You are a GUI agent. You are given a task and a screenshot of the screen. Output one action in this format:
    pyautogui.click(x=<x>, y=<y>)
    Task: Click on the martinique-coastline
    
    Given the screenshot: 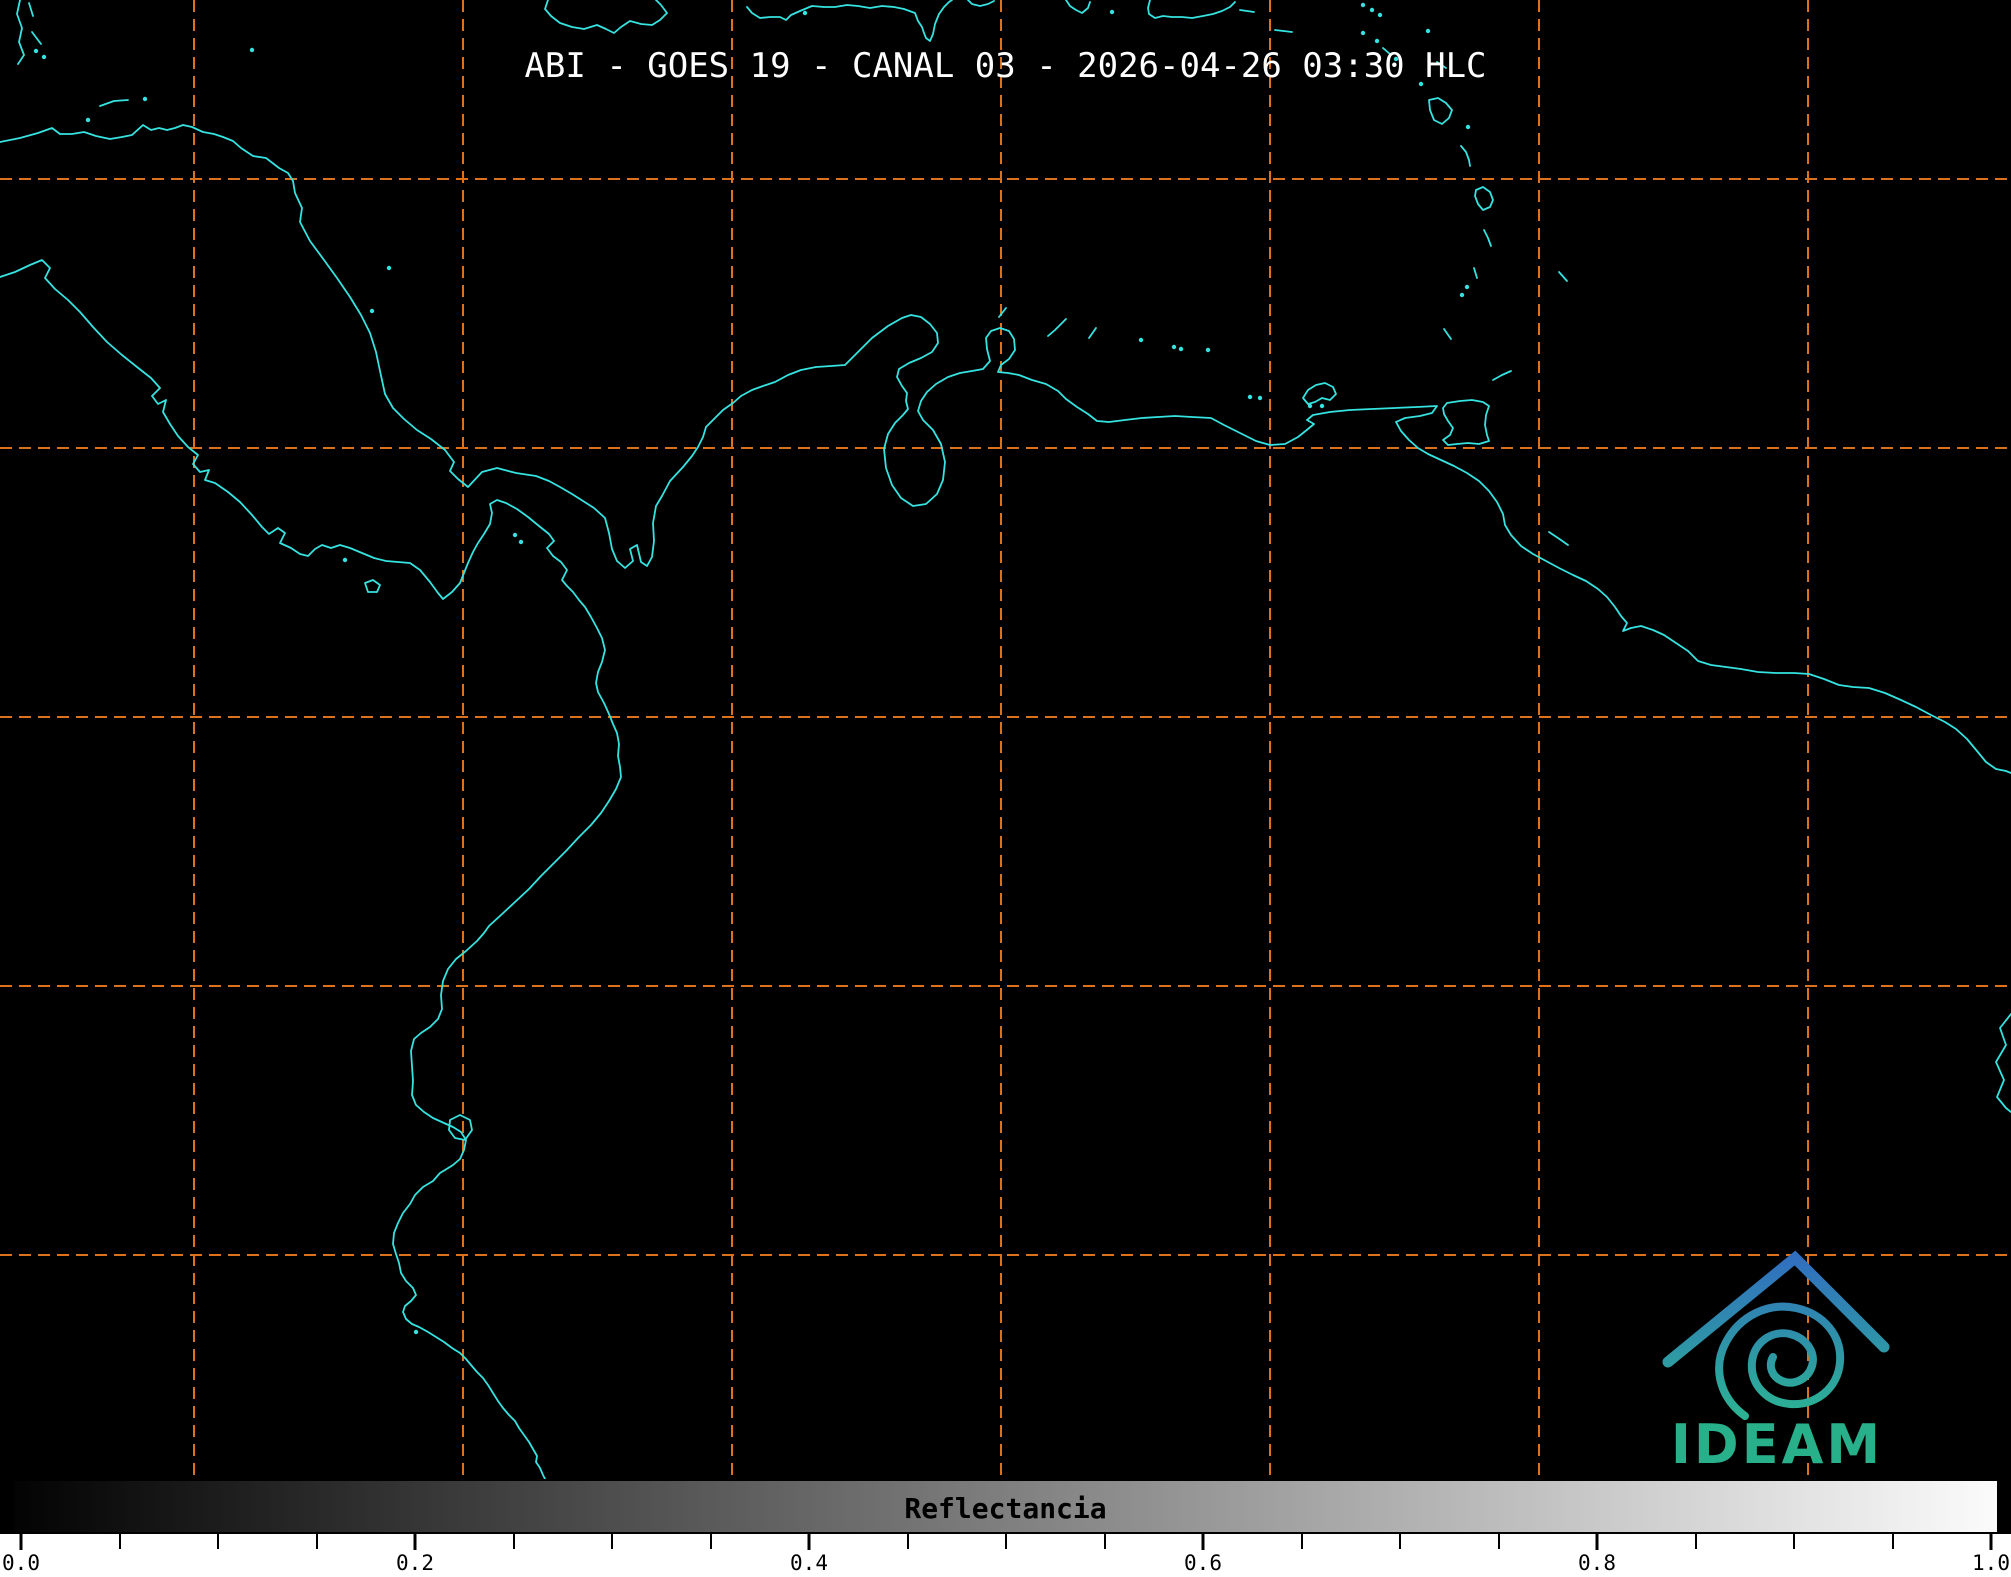 What is the action you would take?
    pyautogui.click(x=1484, y=198)
    